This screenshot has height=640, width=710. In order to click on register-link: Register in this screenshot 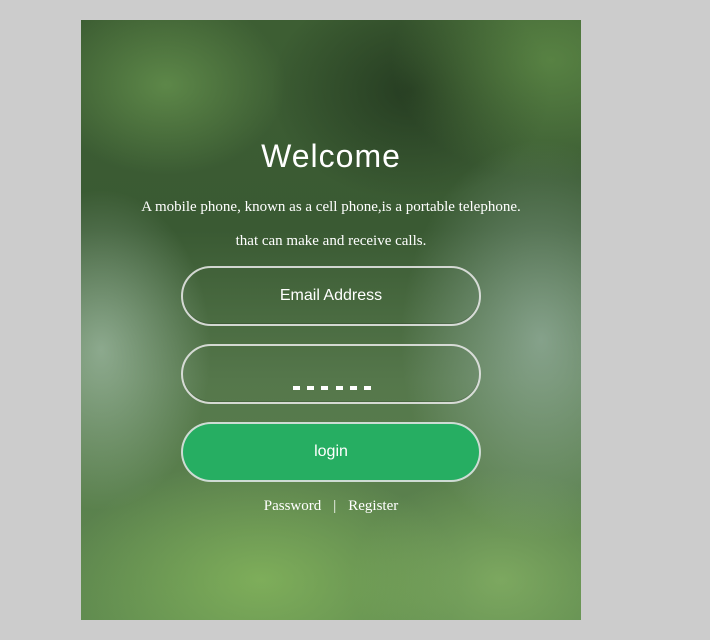, I will do `click(373, 506)`.